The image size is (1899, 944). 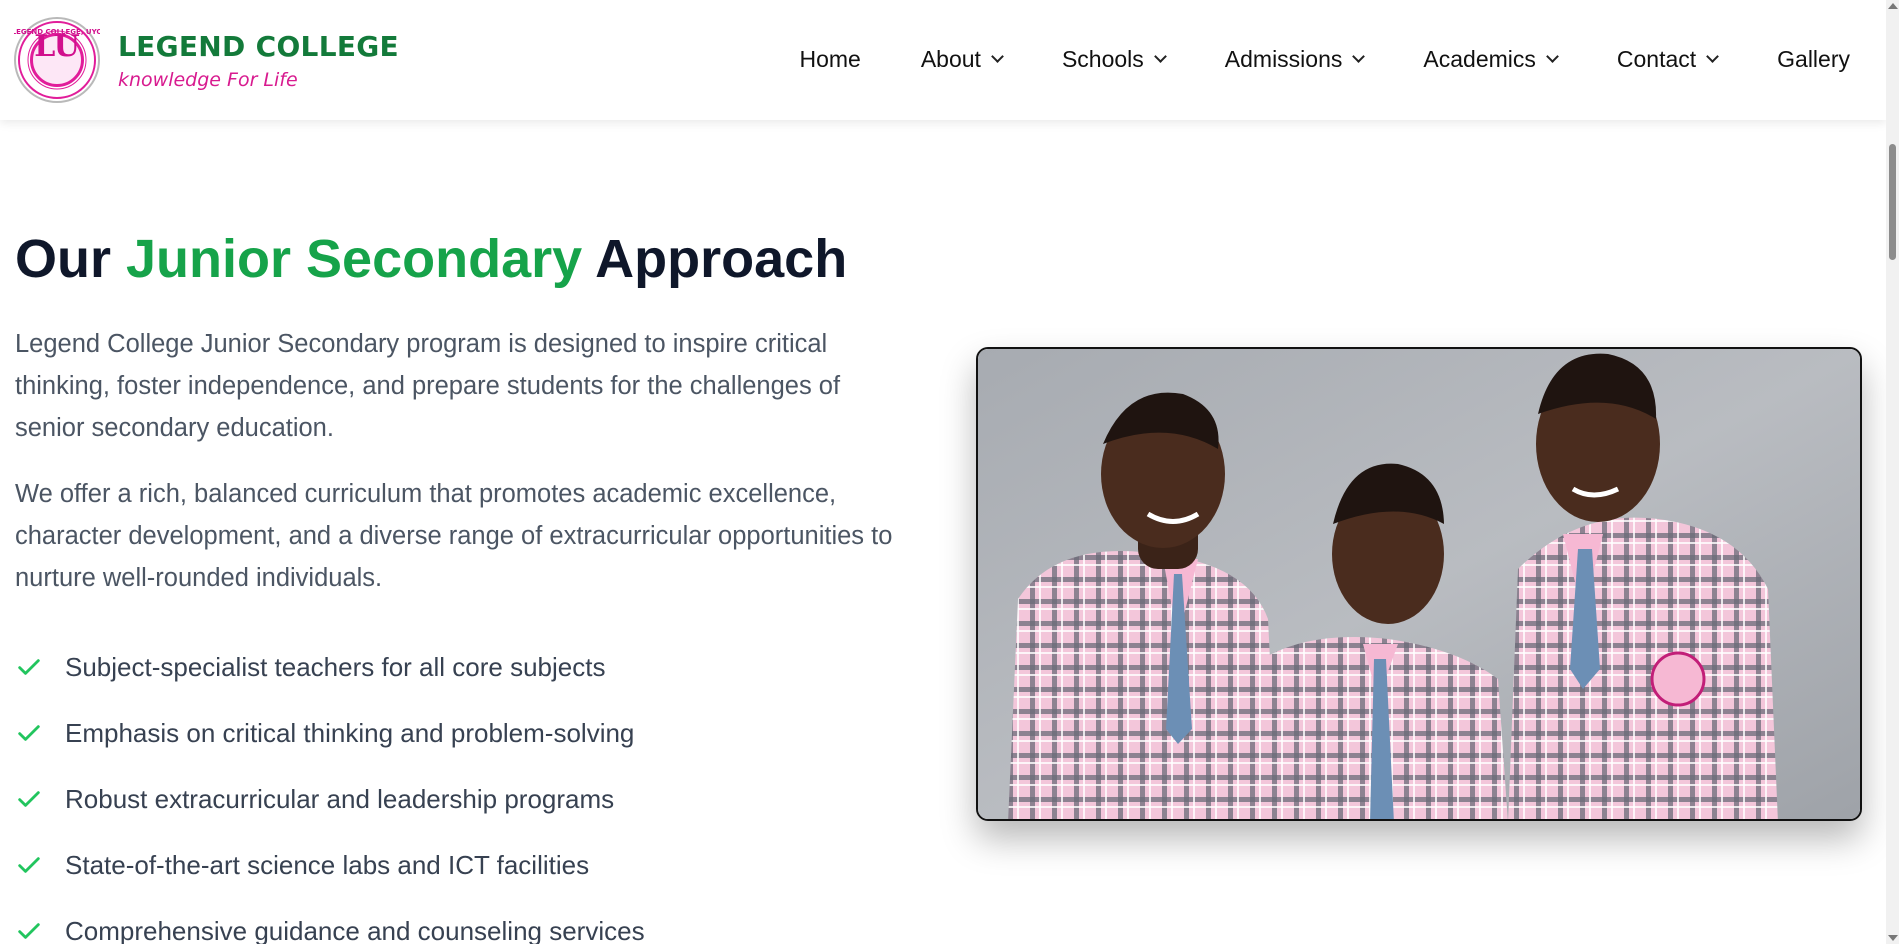 I want to click on nav-label: Academics, so click(x=1479, y=59).